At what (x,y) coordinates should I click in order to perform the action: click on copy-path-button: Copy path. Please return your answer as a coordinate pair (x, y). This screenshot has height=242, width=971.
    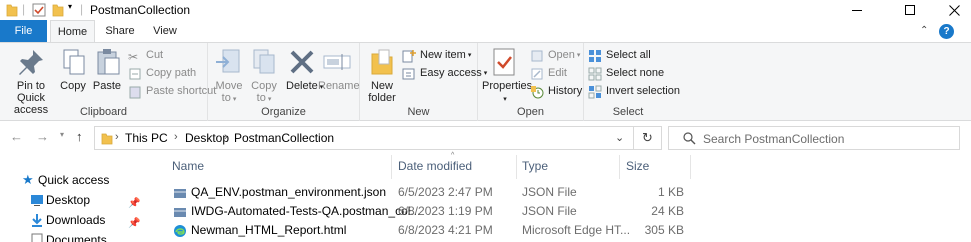
    Looking at the image, I should click on (162, 73).